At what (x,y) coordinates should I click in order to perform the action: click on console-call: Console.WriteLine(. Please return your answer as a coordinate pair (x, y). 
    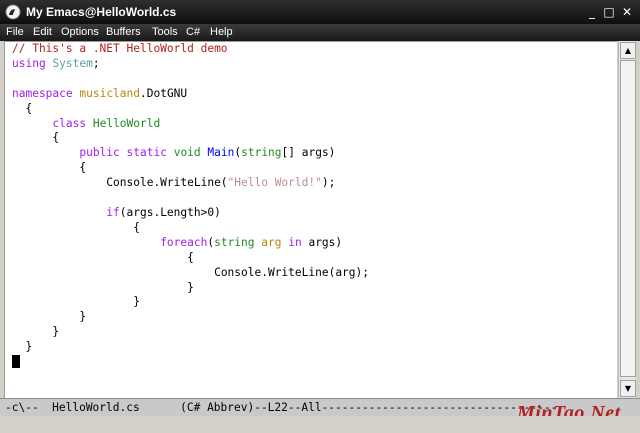
    Looking at the image, I should click on (167, 183).